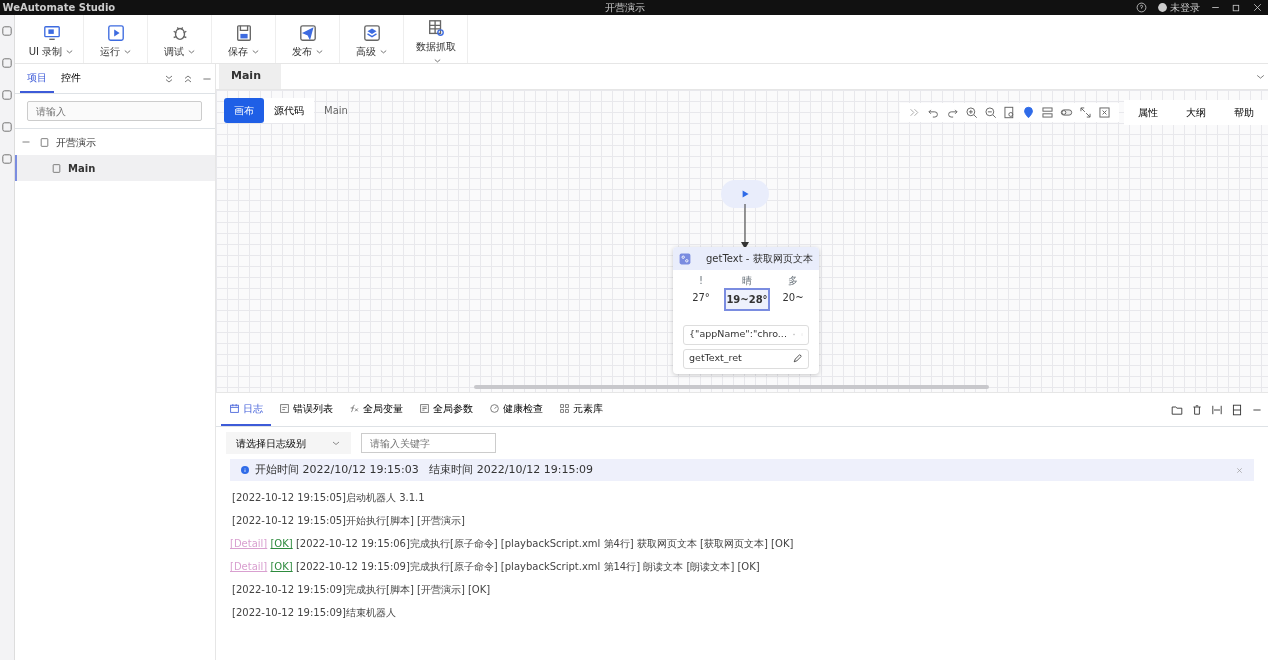  What do you see at coordinates (115, 168) in the screenshot?
I see `tree-item: Main` at bounding box center [115, 168].